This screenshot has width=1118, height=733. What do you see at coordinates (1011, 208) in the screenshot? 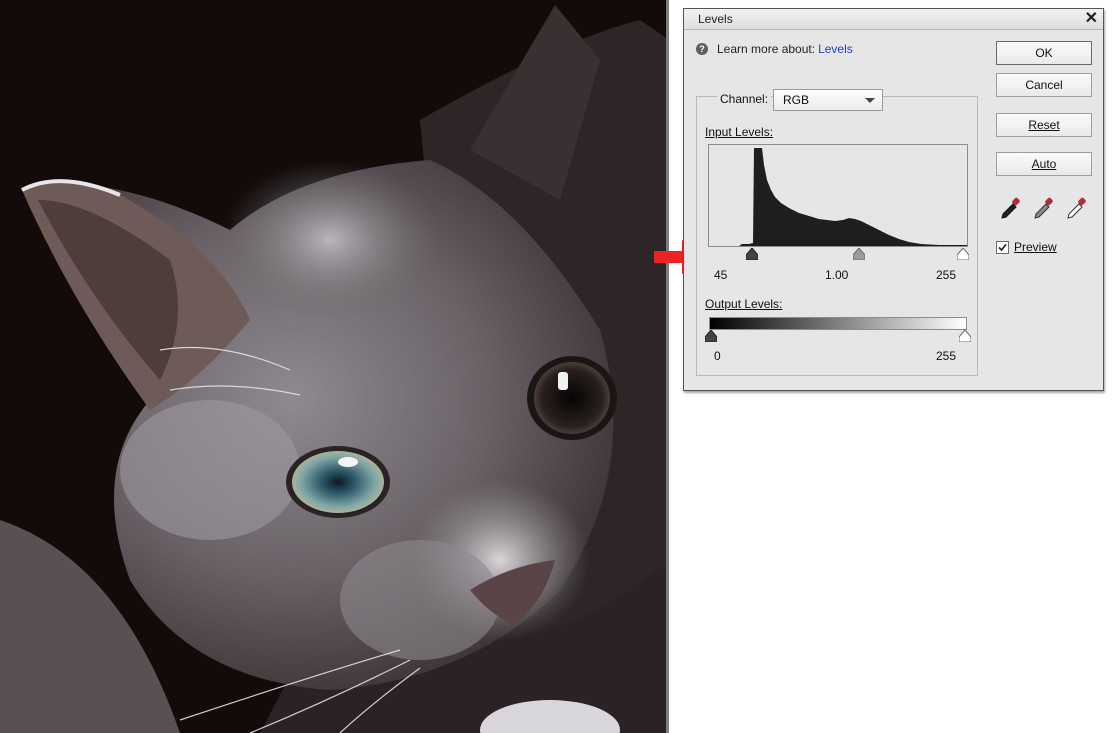
I see `black-eyedropper-icon` at bounding box center [1011, 208].